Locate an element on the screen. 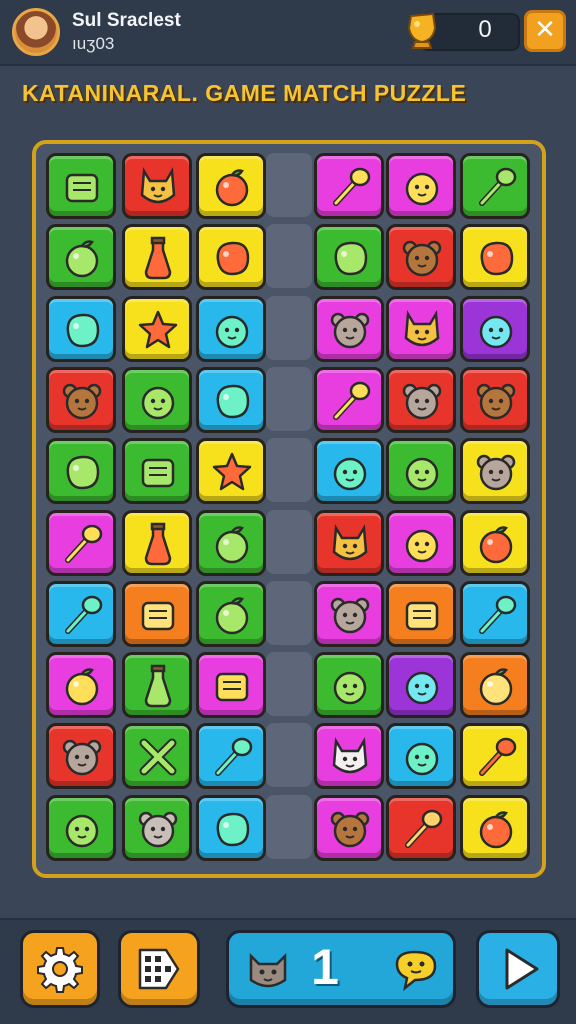  tile-left-r6-c1 is located at coordinates (81, 543).